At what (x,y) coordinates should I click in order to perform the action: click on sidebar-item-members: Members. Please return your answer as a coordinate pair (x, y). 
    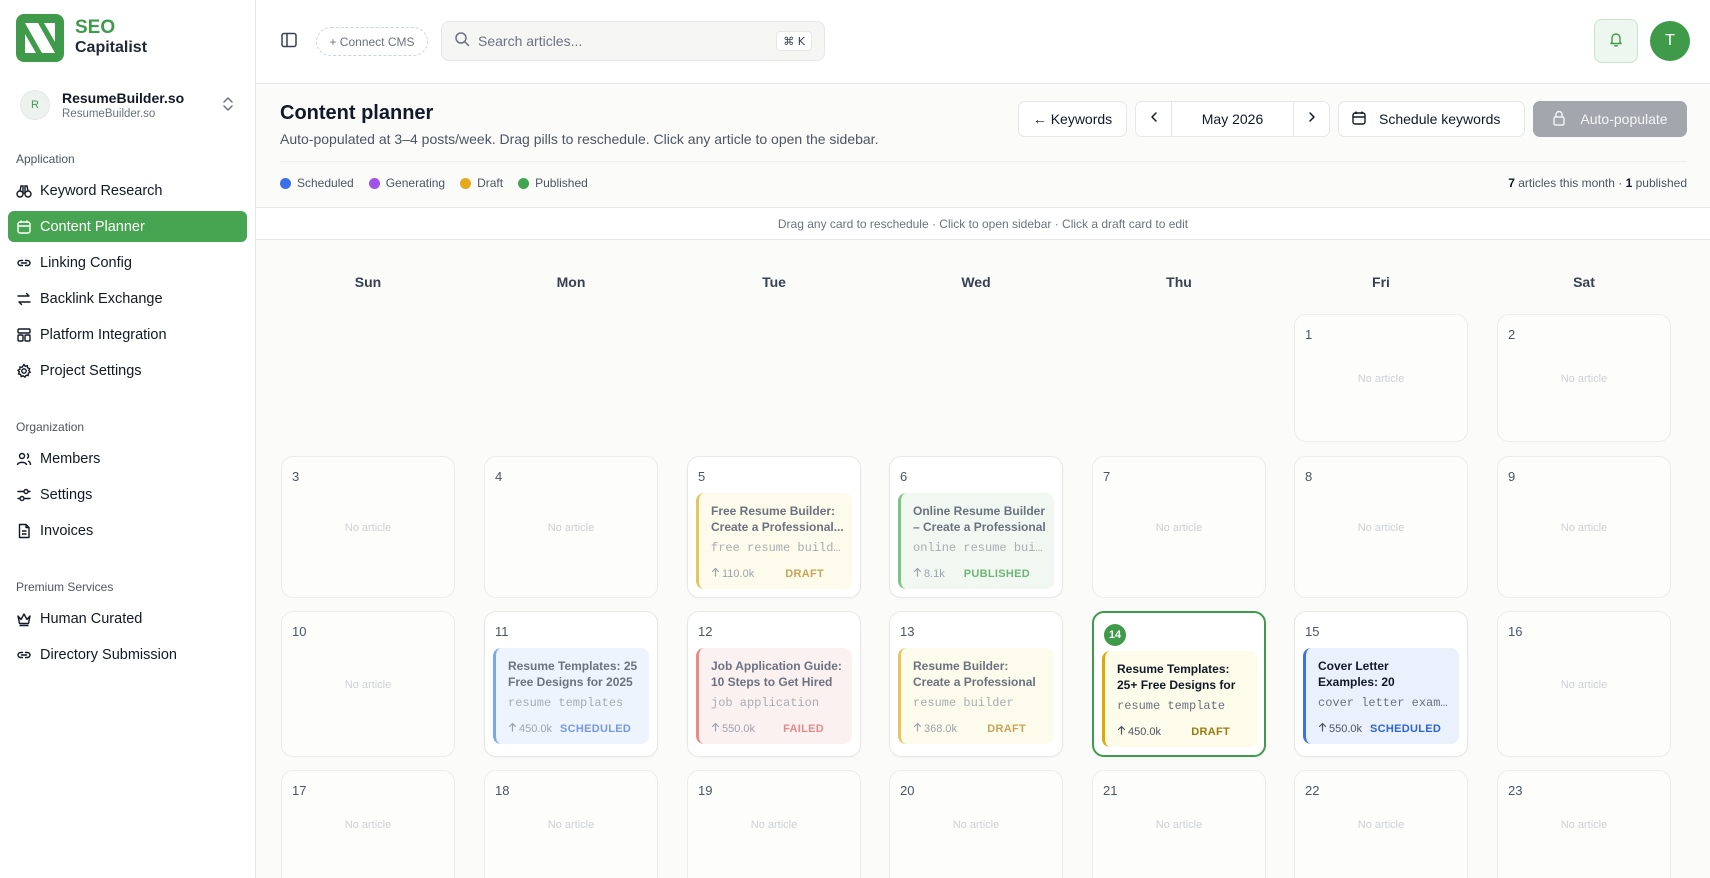
    Looking at the image, I should click on (127, 458).